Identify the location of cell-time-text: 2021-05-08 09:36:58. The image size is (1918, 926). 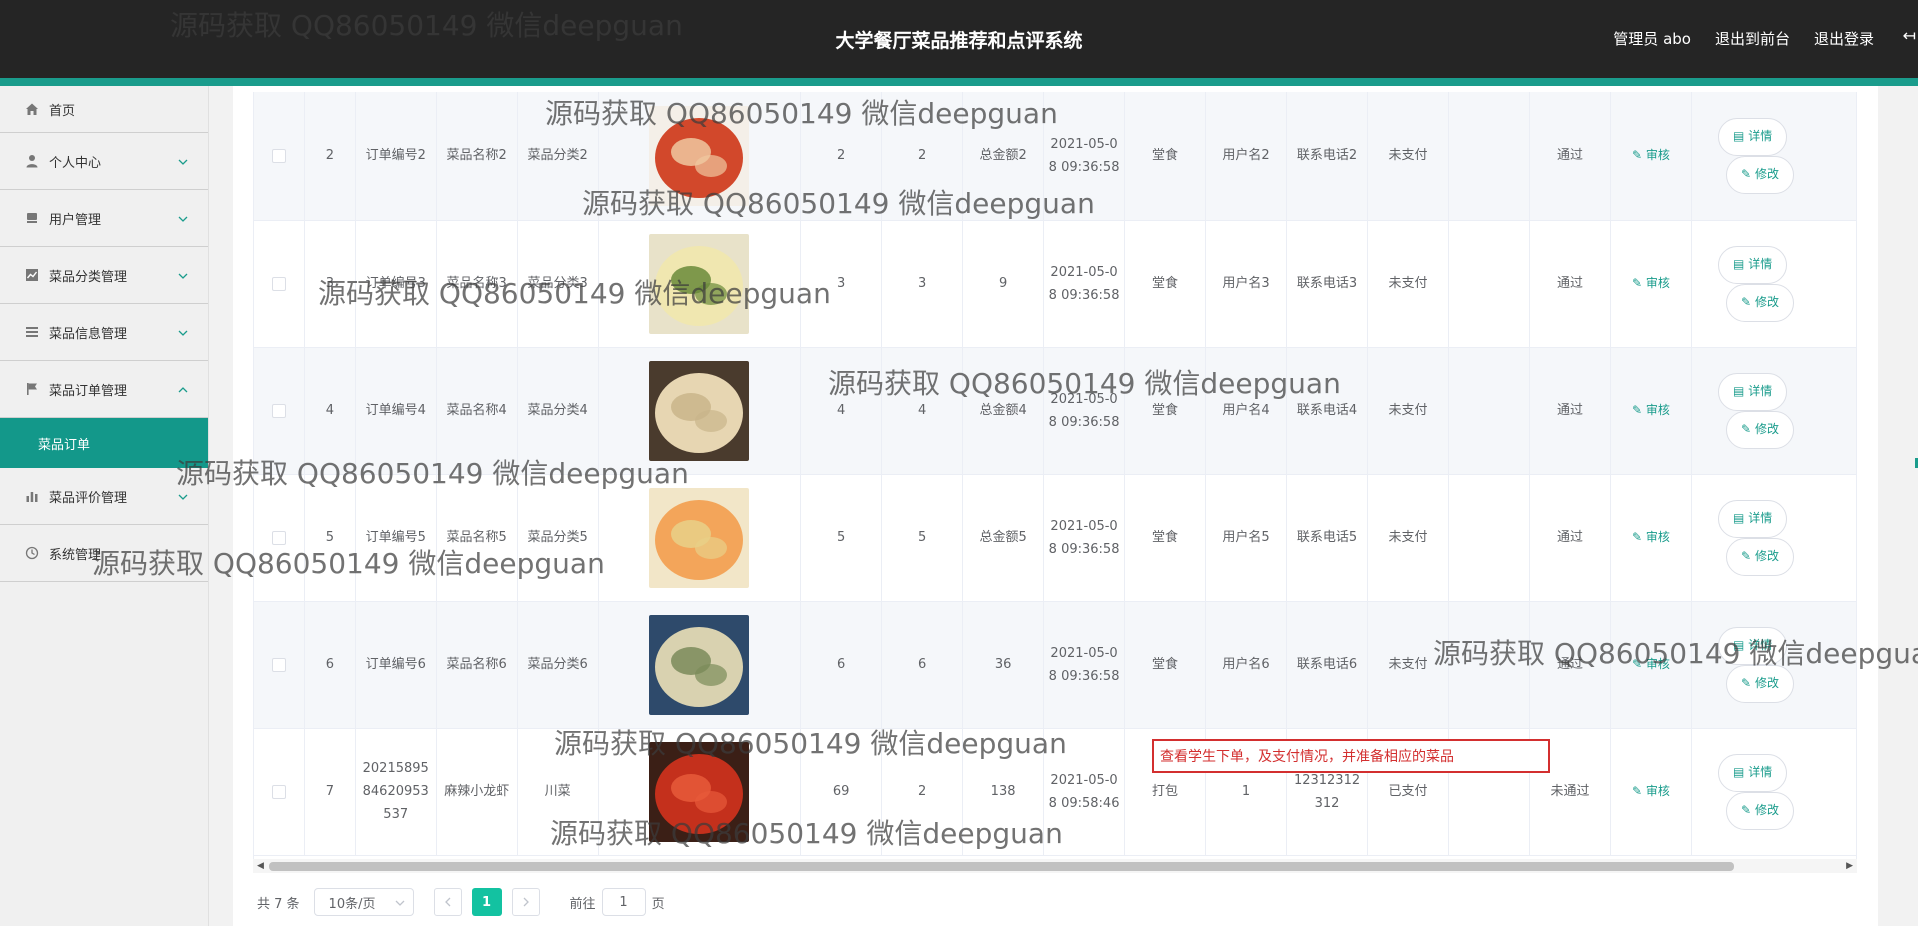
(1084, 410).